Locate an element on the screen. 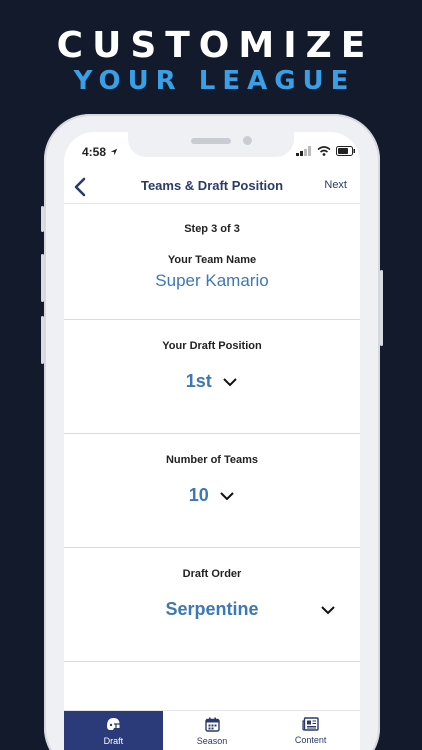 This screenshot has width=422, height=750. power-button is located at coordinates (381, 308).